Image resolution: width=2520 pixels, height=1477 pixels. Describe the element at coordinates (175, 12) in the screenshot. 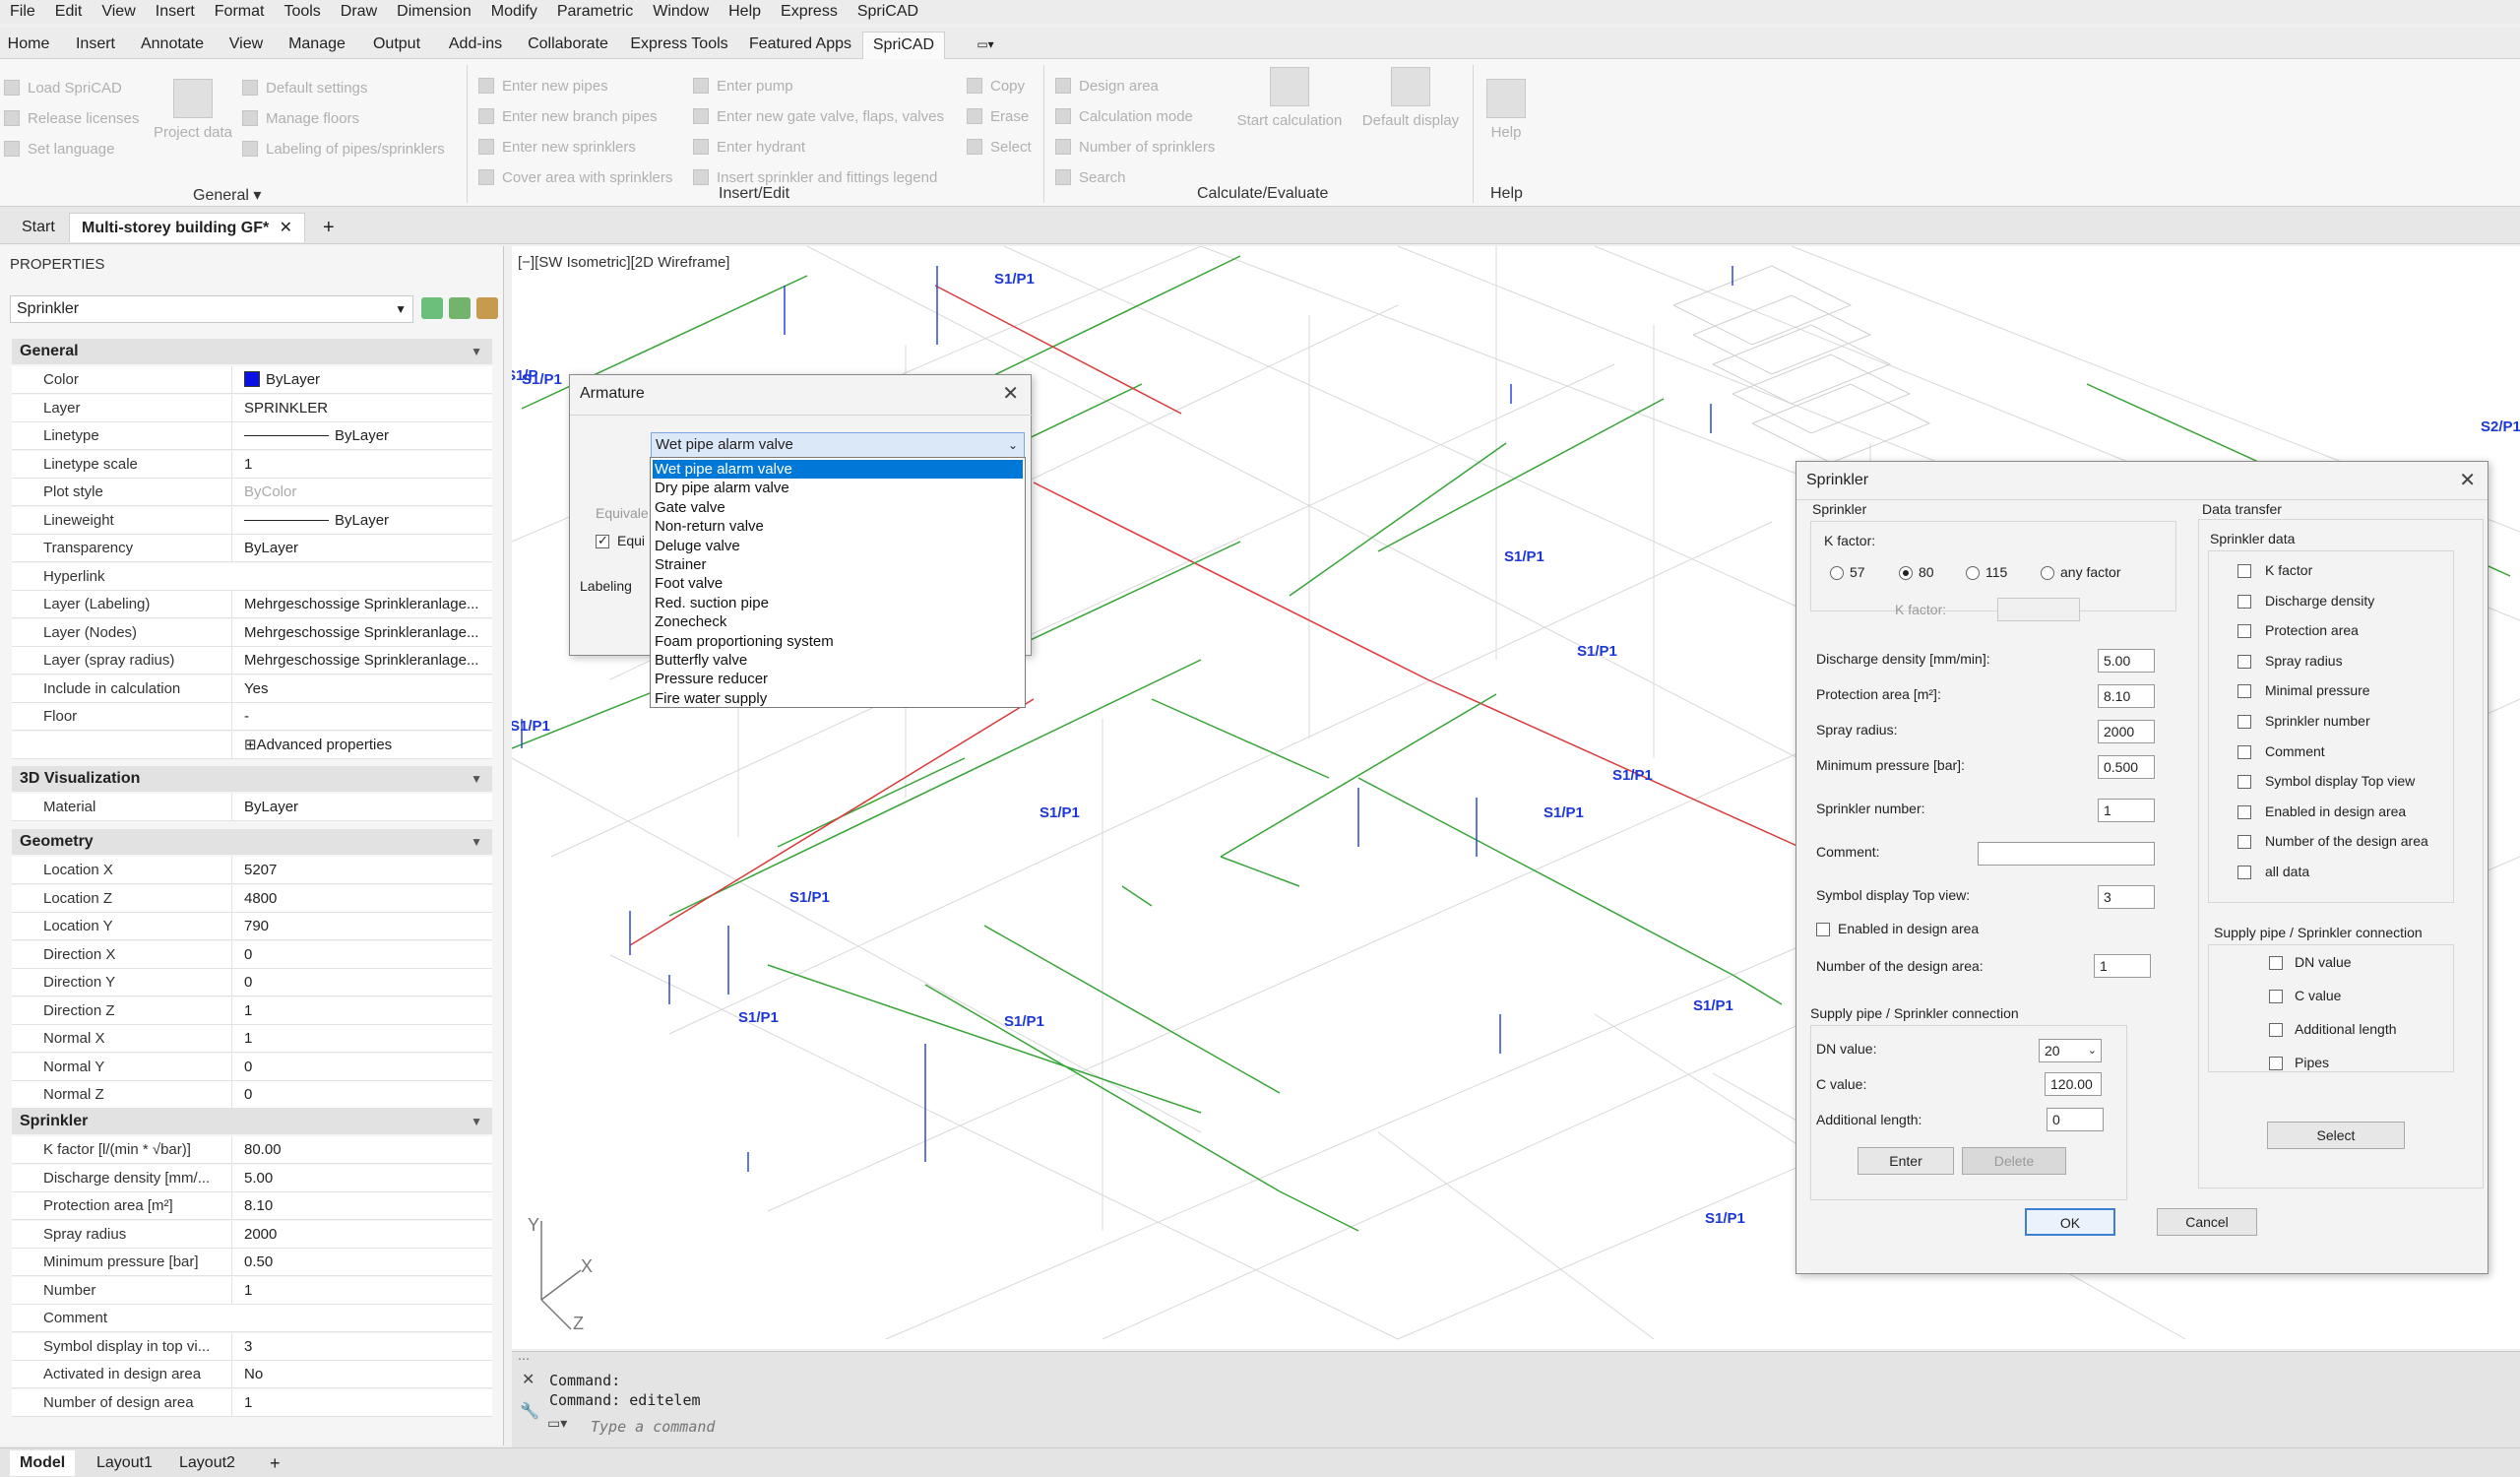

I see `menu-insert: Insert` at that location.